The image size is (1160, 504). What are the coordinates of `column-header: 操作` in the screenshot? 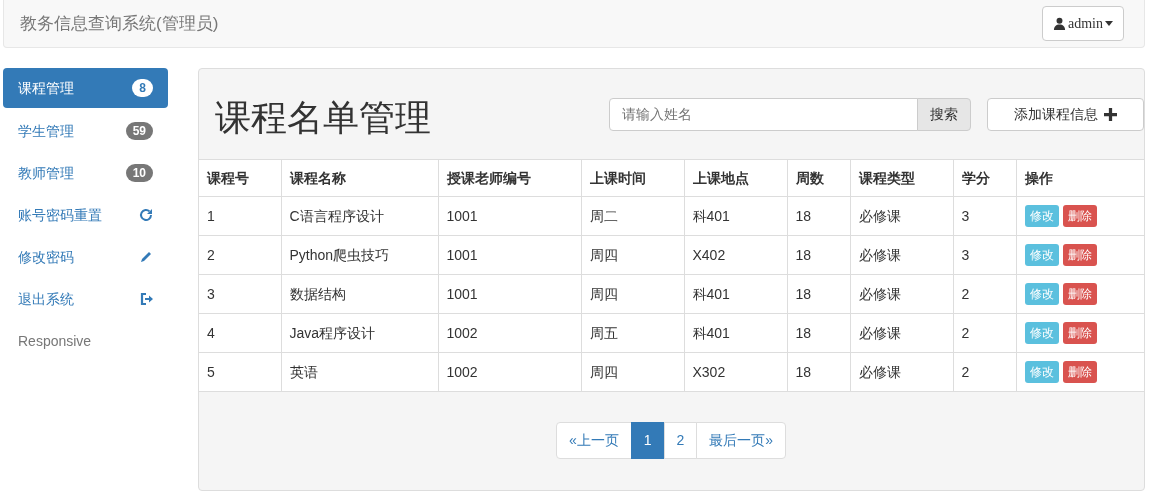 It's located at (1080, 178).